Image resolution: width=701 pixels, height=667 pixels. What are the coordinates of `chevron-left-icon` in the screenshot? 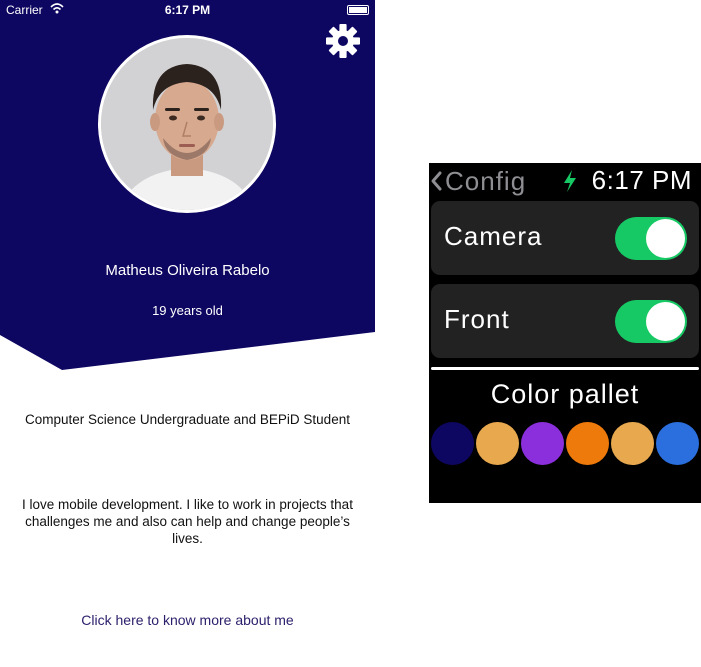 It's located at (436, 181).